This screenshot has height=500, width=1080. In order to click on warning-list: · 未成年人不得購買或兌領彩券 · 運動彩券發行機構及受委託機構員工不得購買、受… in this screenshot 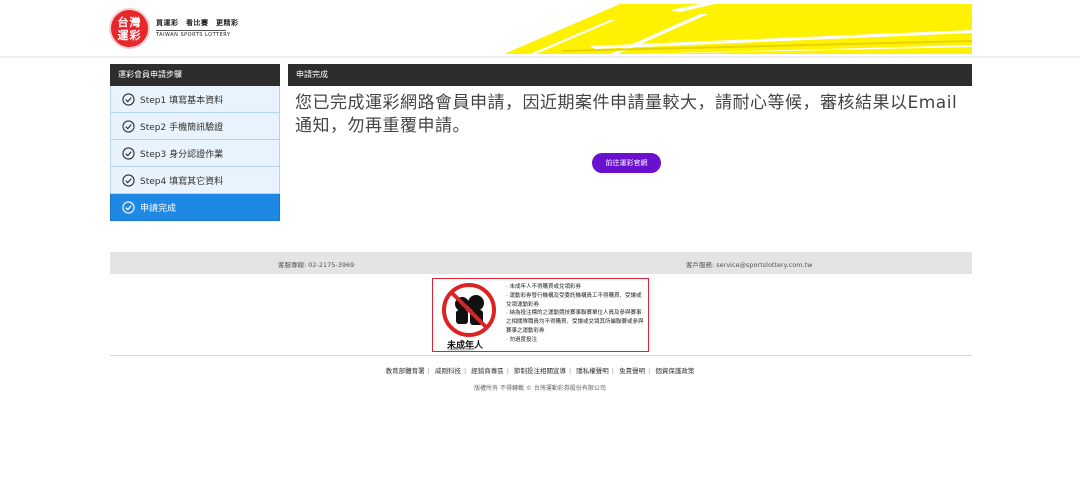, I will do `click(576, 314)`.